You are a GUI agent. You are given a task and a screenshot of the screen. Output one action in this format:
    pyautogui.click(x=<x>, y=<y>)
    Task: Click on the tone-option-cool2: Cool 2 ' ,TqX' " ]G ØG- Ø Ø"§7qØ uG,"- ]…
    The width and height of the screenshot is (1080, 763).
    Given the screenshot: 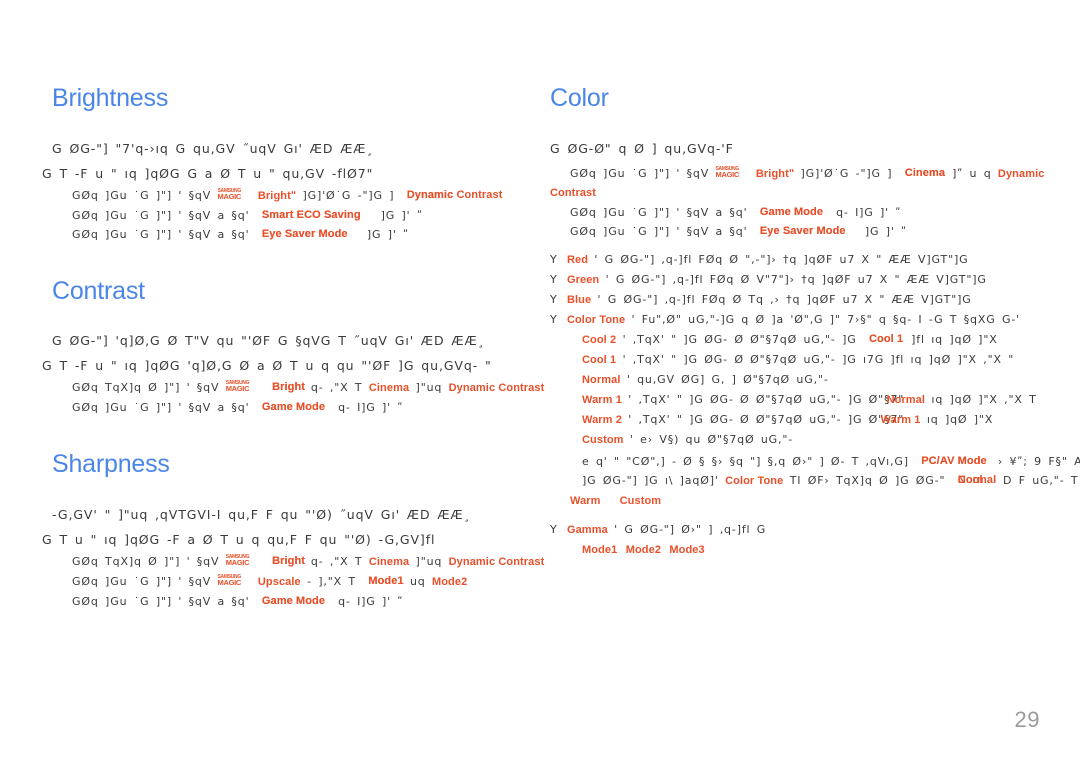 What is the action you would take?
    pyautogui.click(x=815, y=340)
    